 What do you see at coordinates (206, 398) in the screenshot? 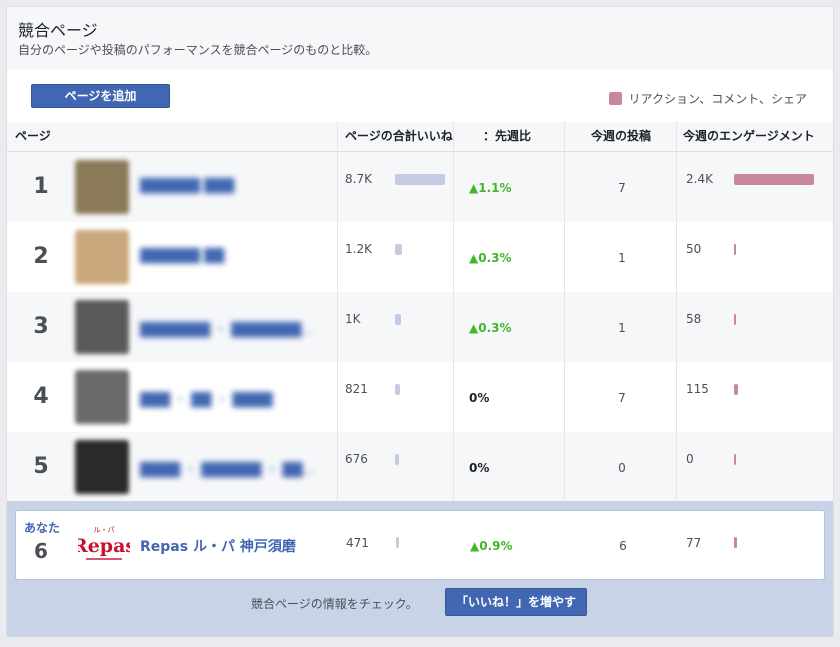
I see `competitor-page-name: ███ ・ ██ ・ ████` at bounding box center [206, 398].